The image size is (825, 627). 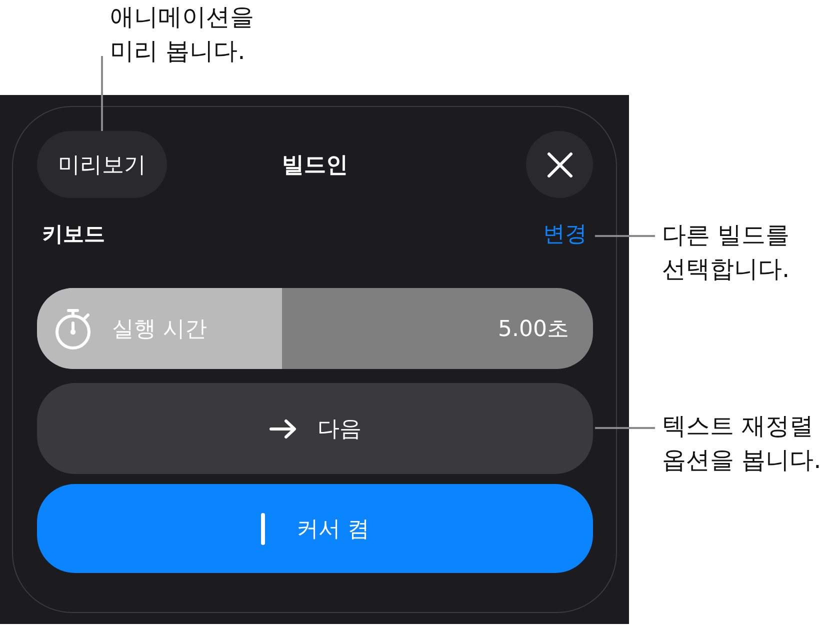 I want to click on direction-button: 다음, so click(x=315, y=428).